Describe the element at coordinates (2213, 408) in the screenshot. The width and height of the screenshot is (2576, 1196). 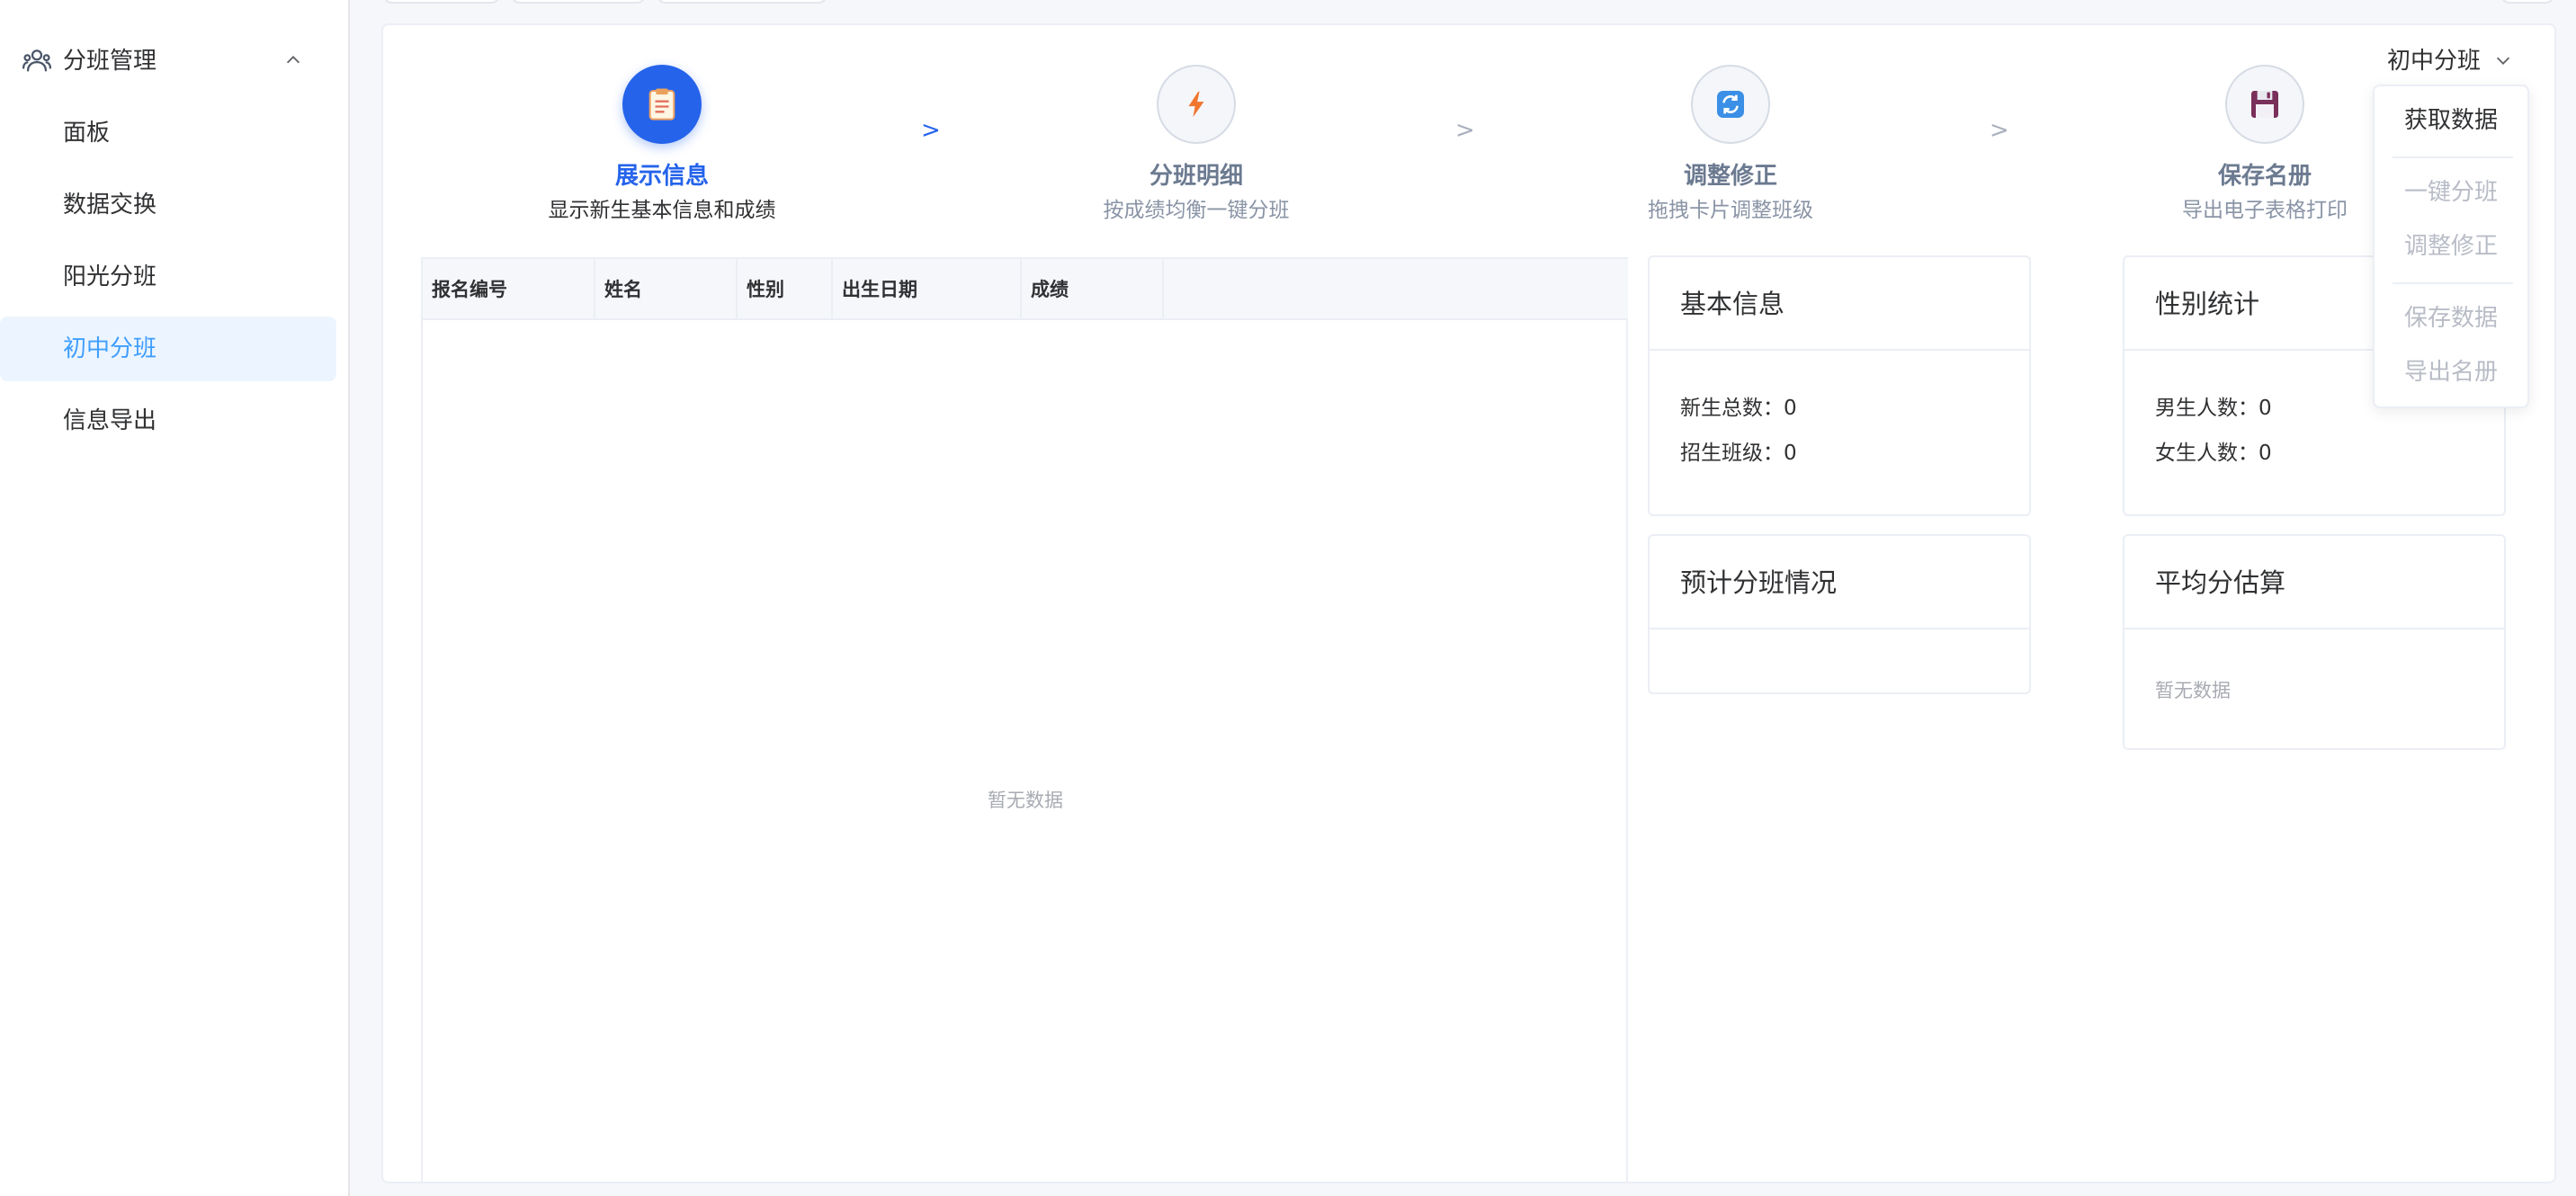
I see `stat-male-count: 男生人数：0` at that location.